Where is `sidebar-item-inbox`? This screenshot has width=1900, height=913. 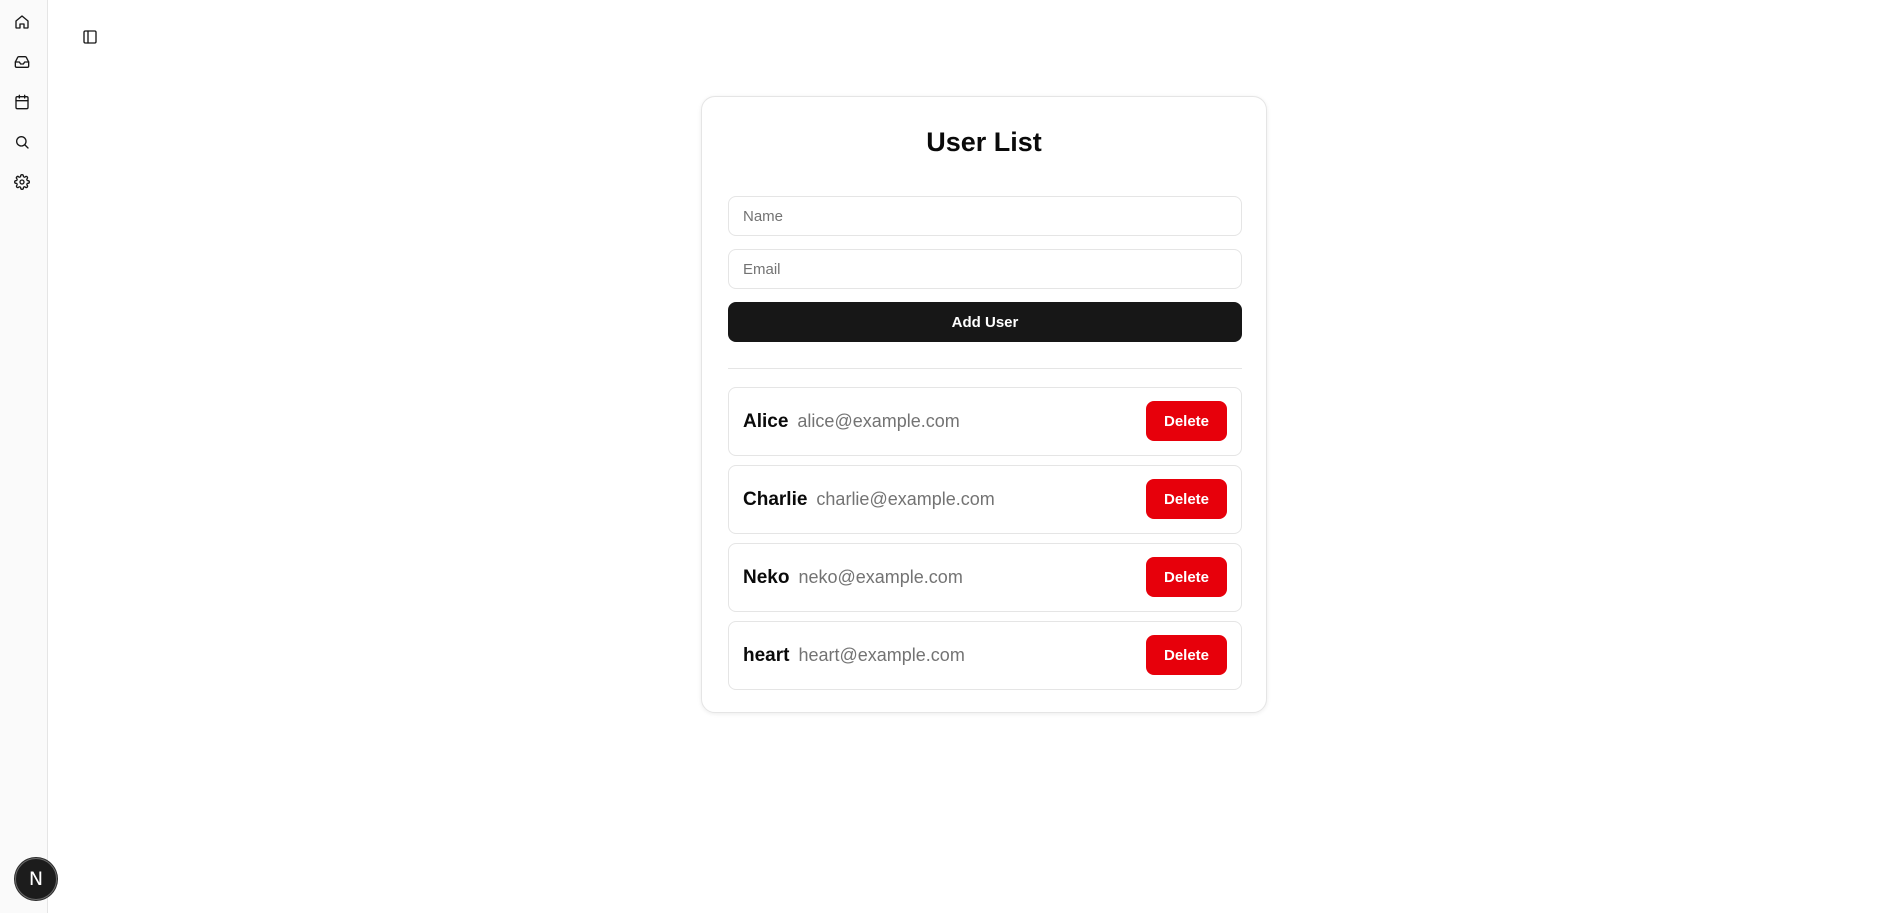 sidebar-item-inbox is located at coordinates (22, 62).